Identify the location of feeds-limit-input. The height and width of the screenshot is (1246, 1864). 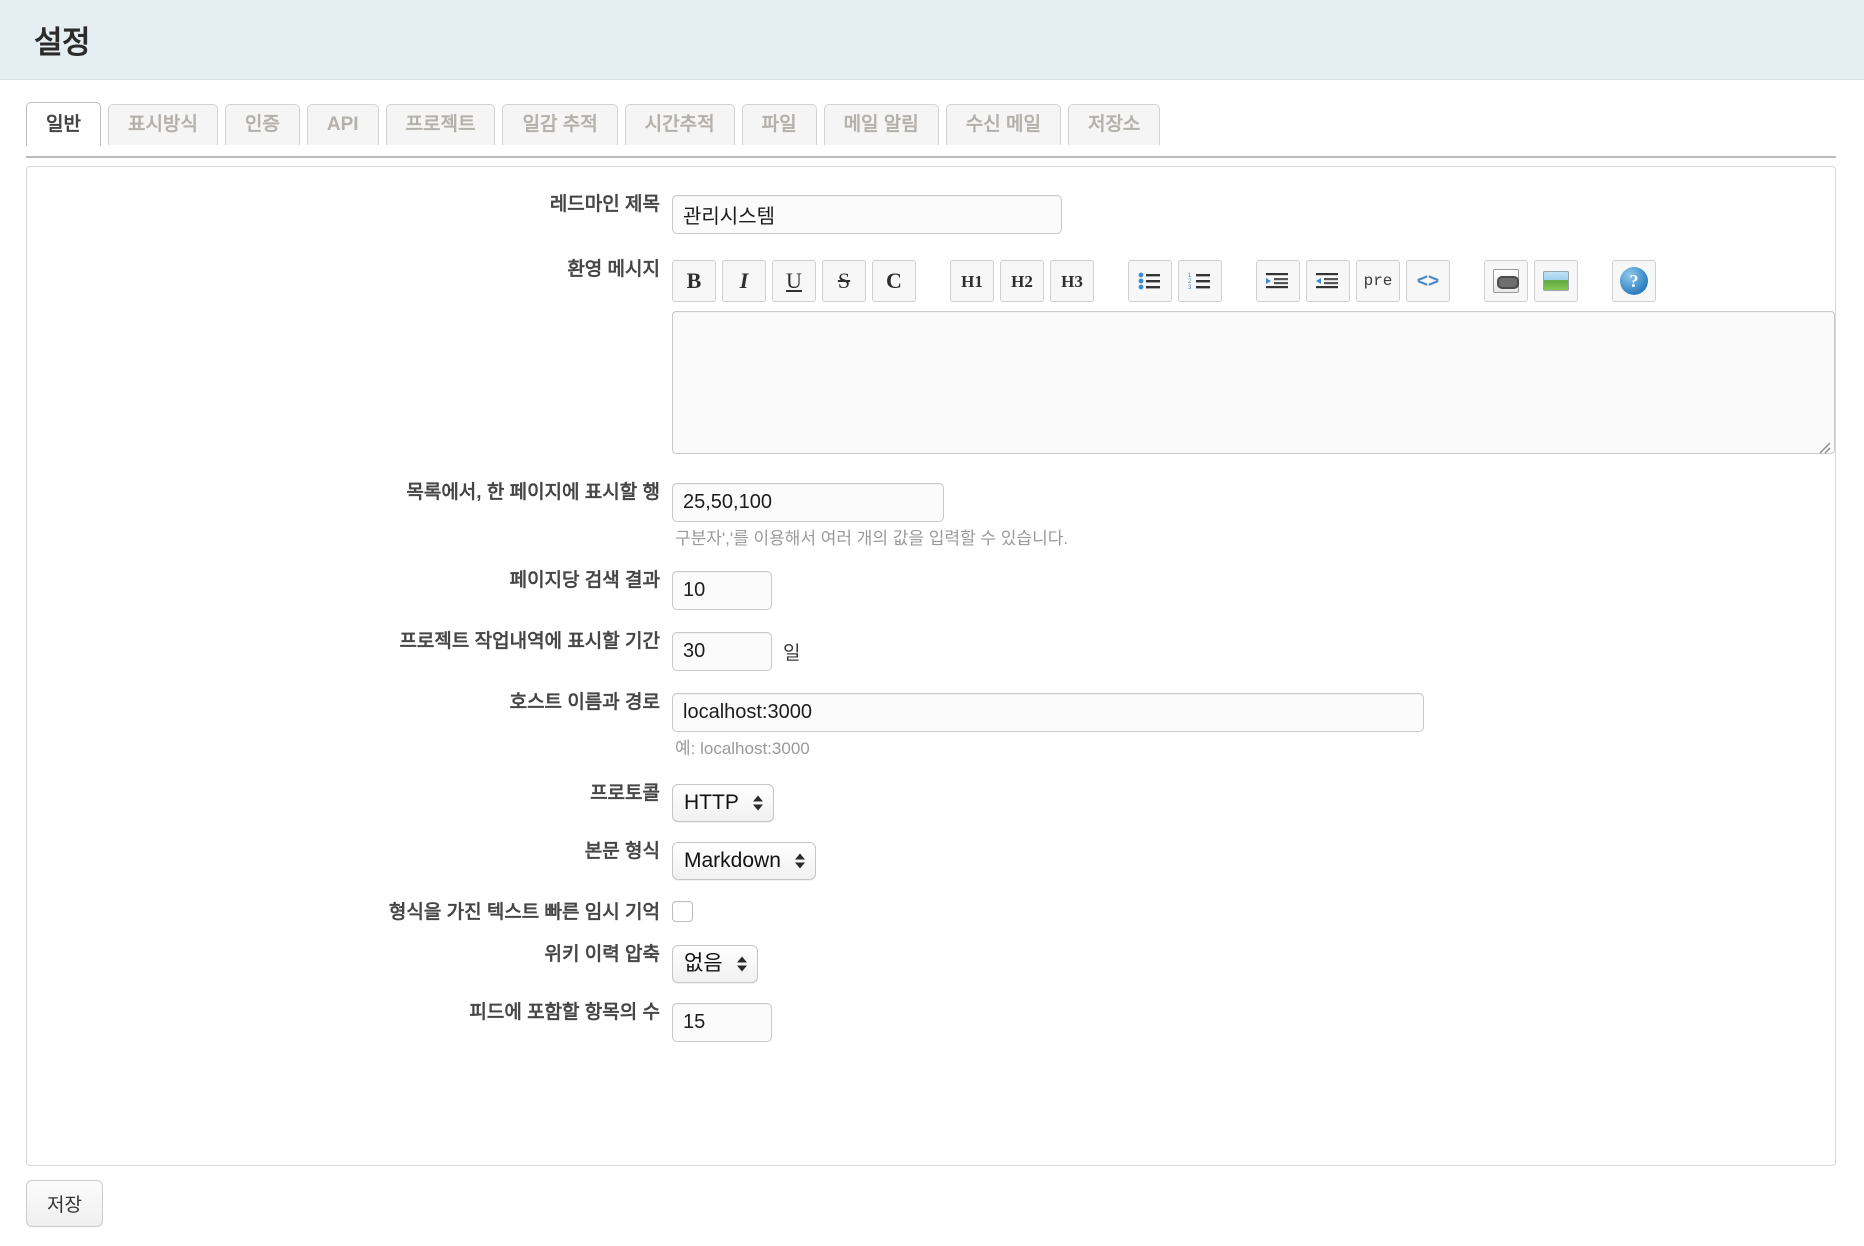
(722, 1023).